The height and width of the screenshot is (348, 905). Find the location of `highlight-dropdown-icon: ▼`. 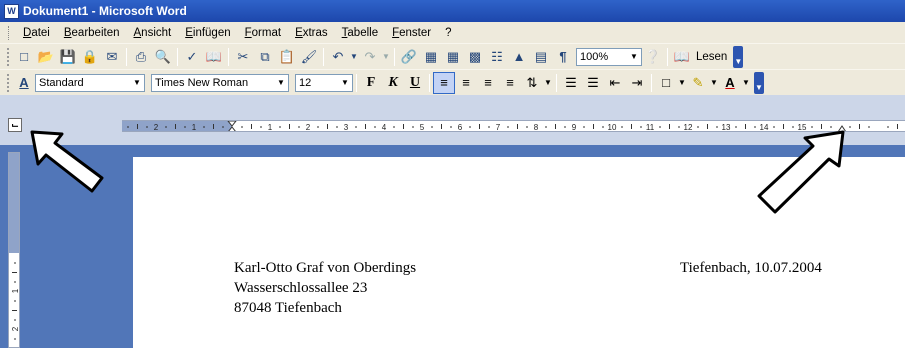

highlight-dropdown-icon: ▼ is located at coordinates (714, 83).